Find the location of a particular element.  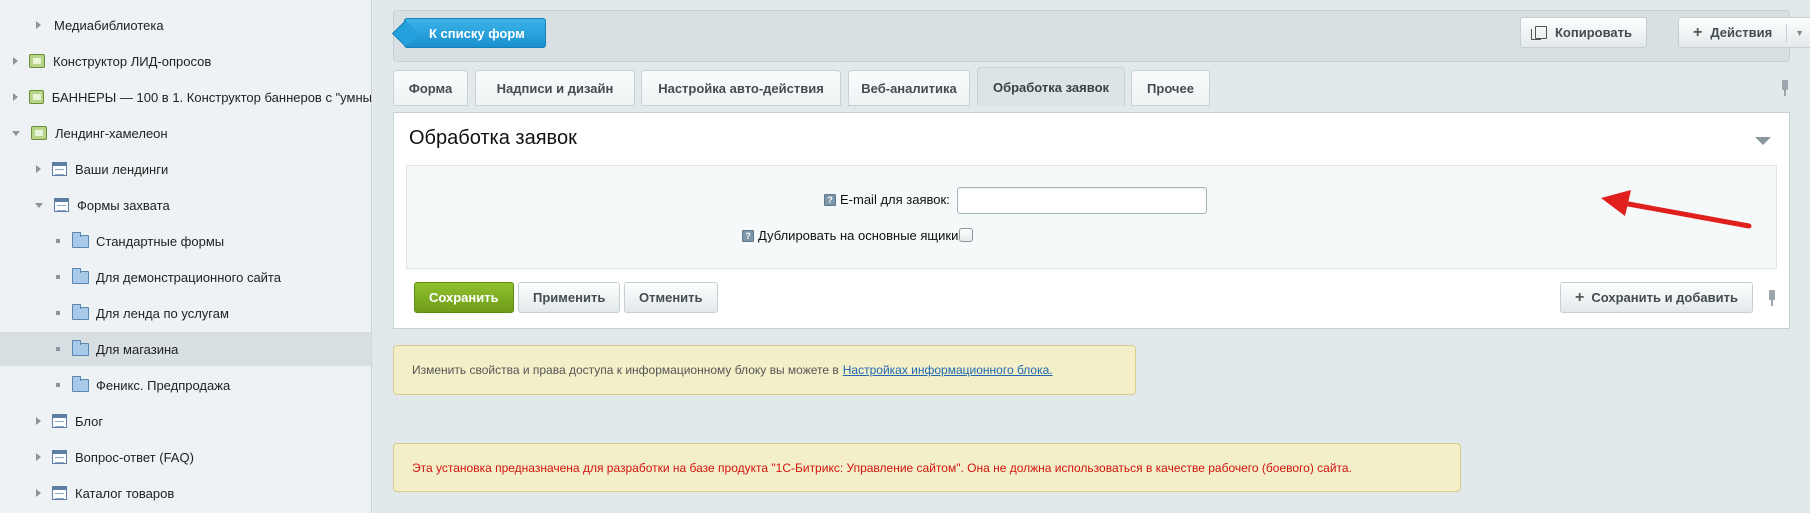

email-row: ? E-mail для заявок: is located at coordinates (887, 199).